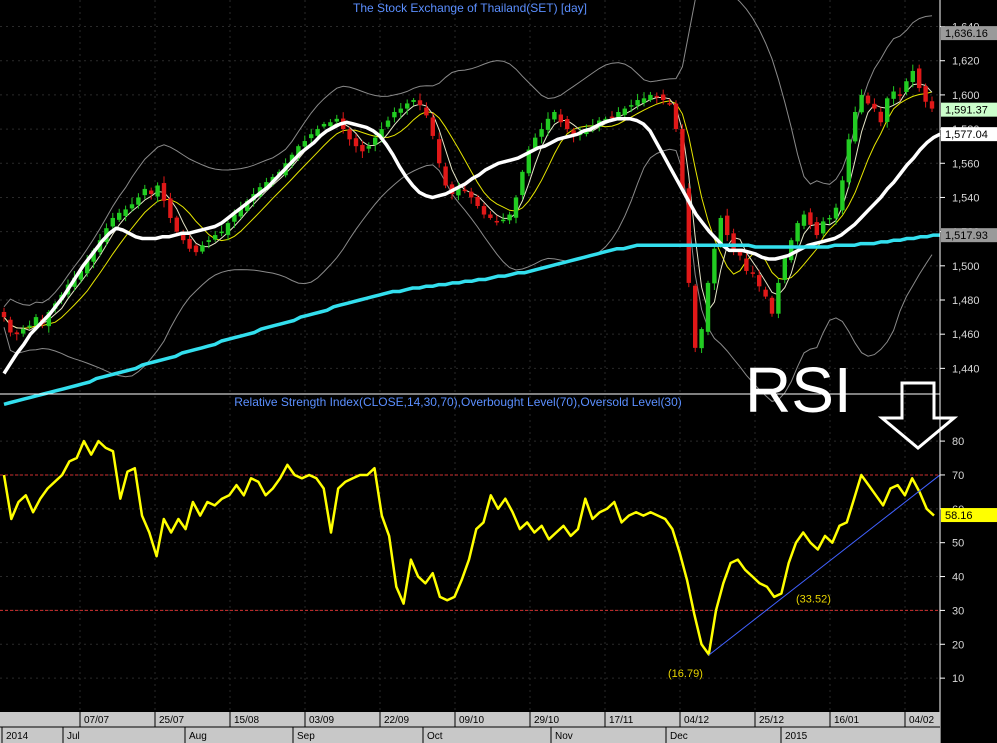 The image size is (997, 743). What do you see at coordinates (198, 736) in the screenshot?
I see `x-period-label: Aug` at bounding box center [198, 736].